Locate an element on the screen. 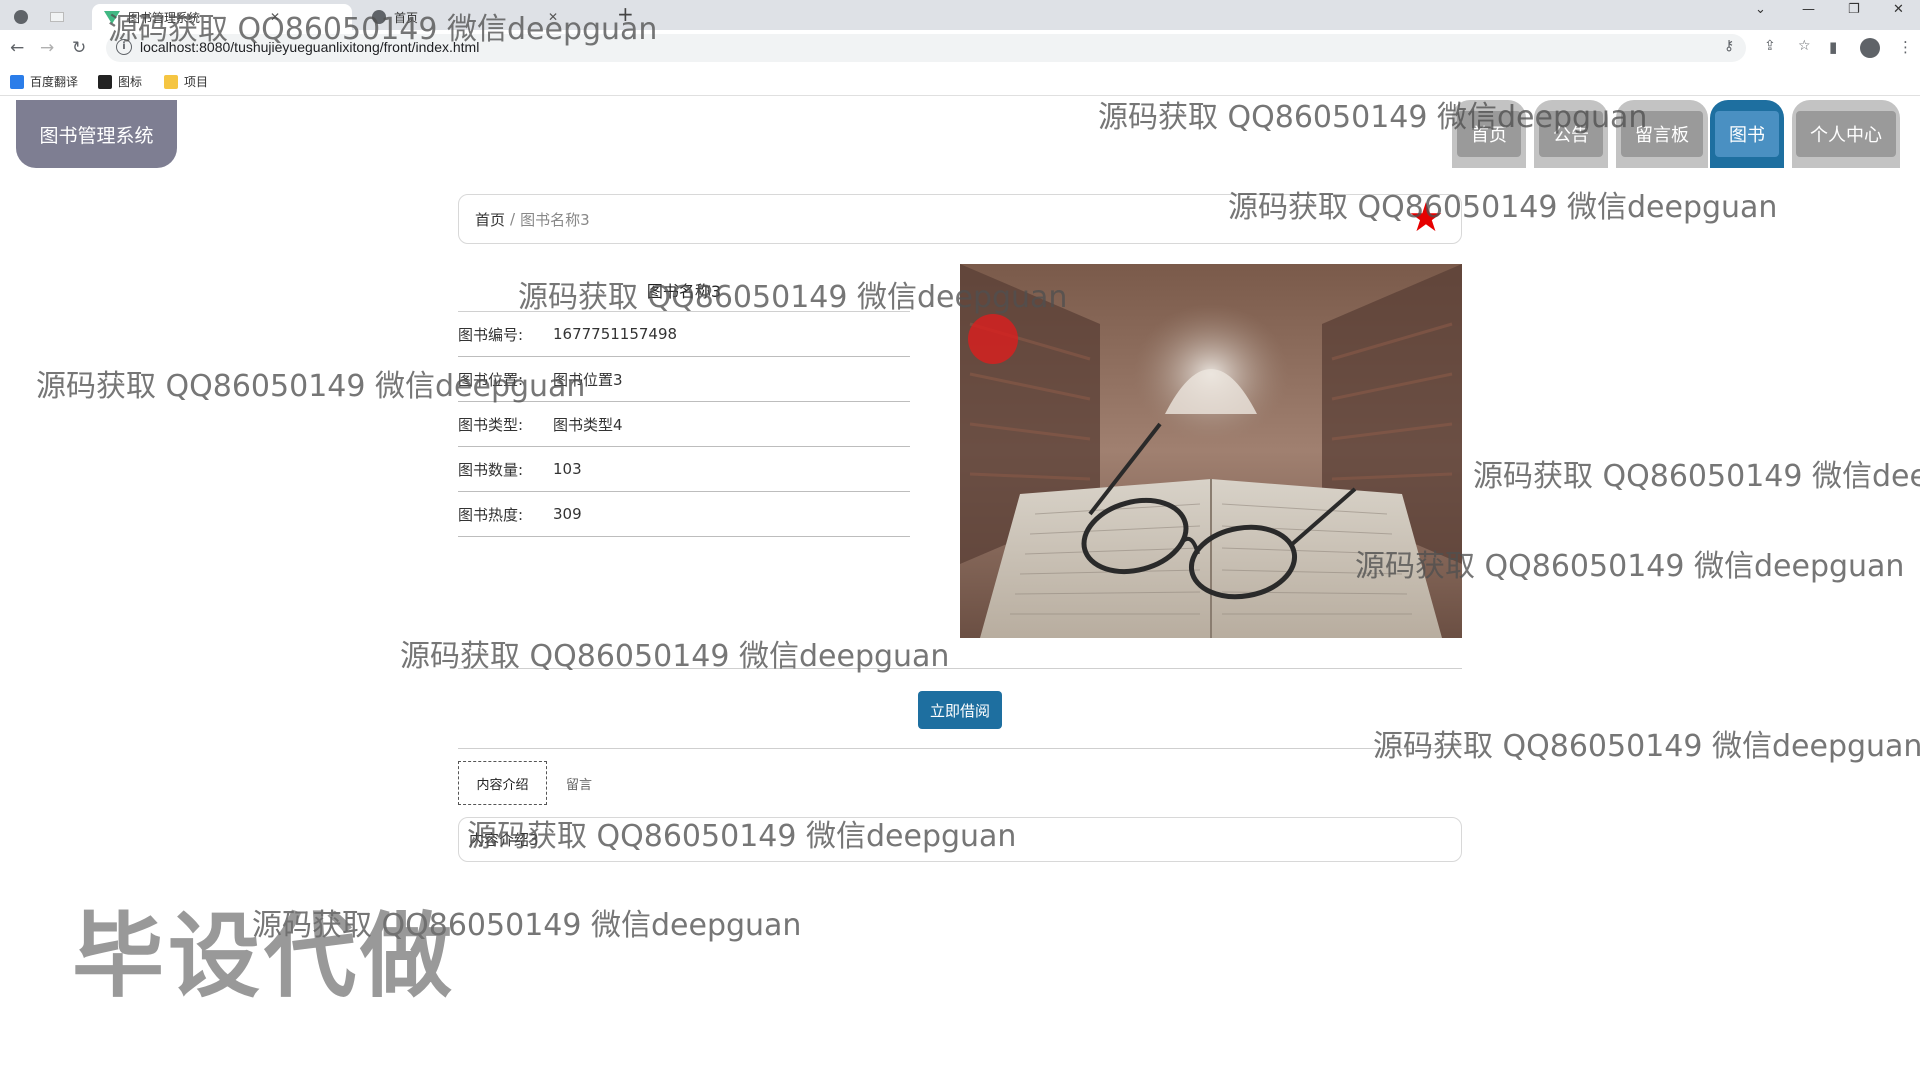 The height and width of the screenshot is (1072, 1920). side-panel-icon: ▮ is located at coordinates (1833, 47).